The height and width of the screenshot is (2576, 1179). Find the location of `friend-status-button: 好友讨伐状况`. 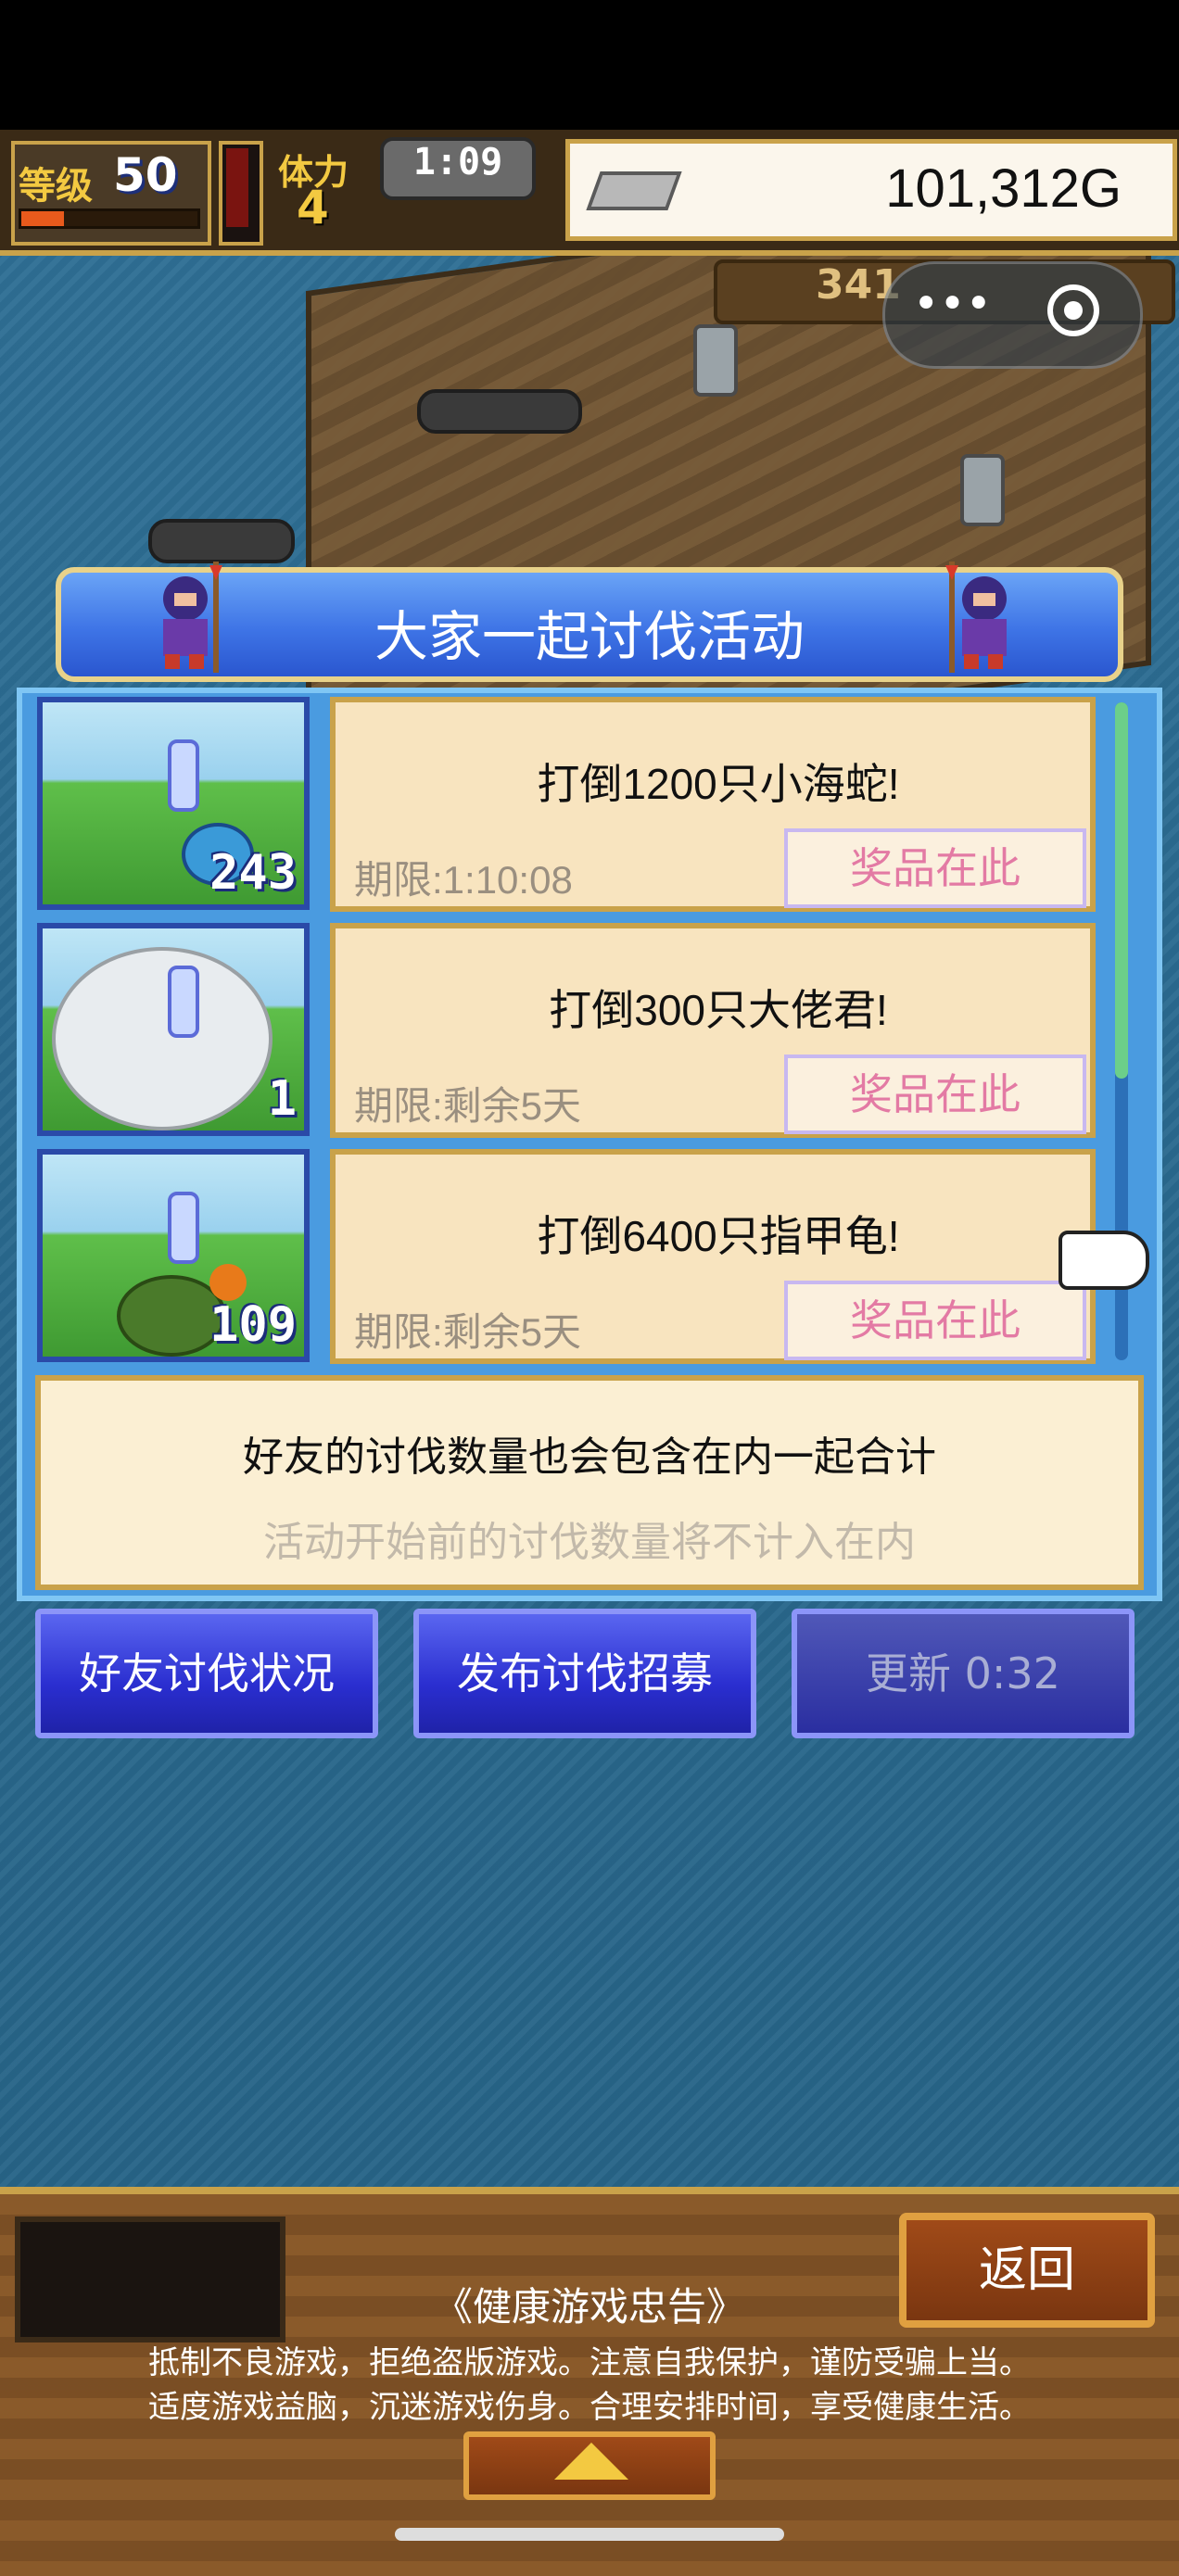

friend-status-button: 好友讨伐状况 is located at coordinates (207, 1673).